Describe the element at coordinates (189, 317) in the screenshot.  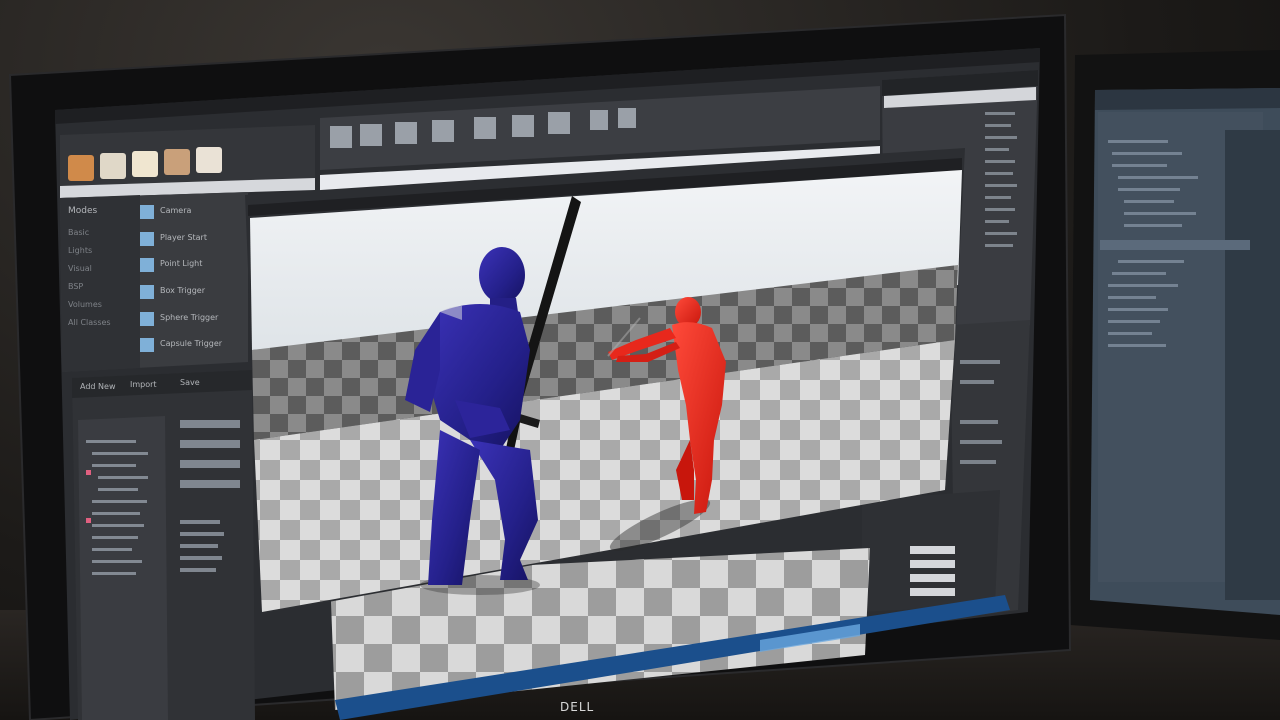
I see `class-item-4: Sphere Trigger` at that location.